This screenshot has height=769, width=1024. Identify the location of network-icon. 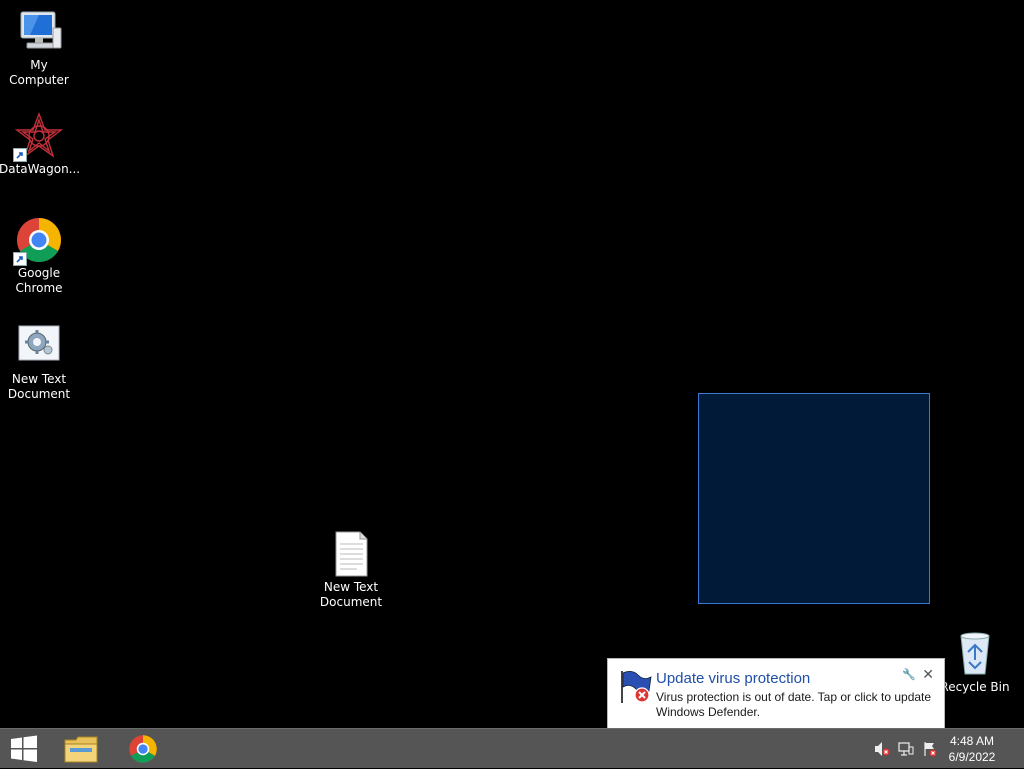
(906, 749).